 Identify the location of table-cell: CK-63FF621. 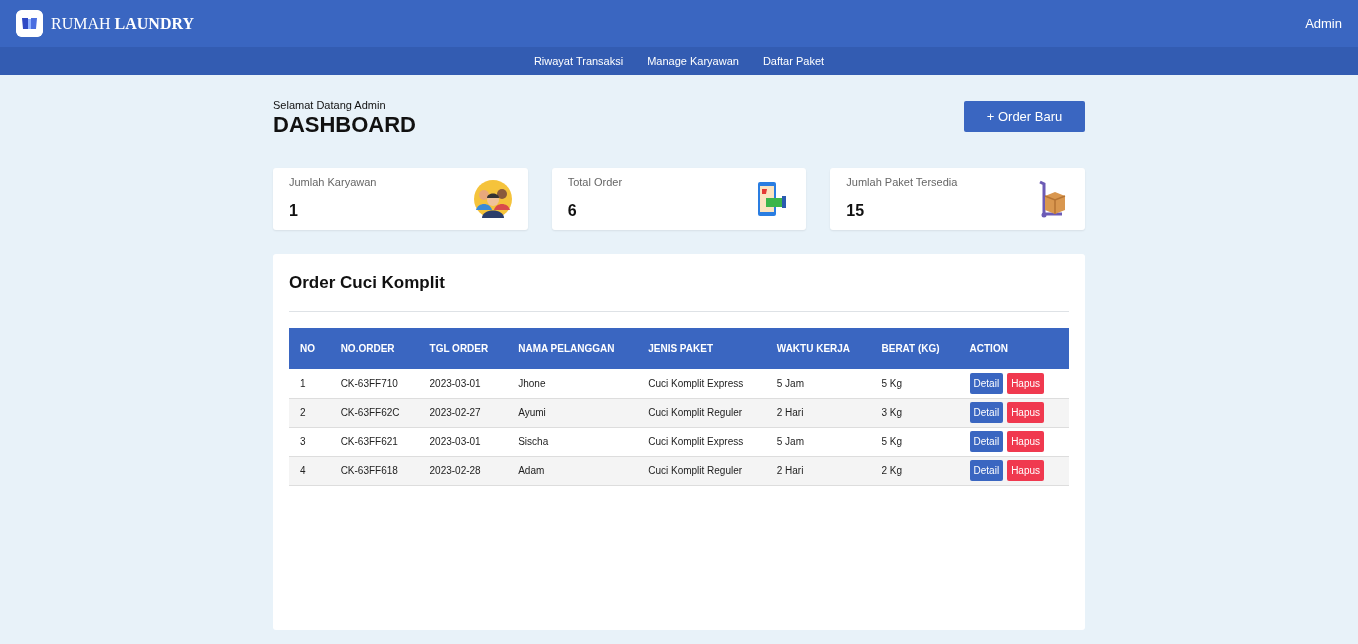
(374, 441).